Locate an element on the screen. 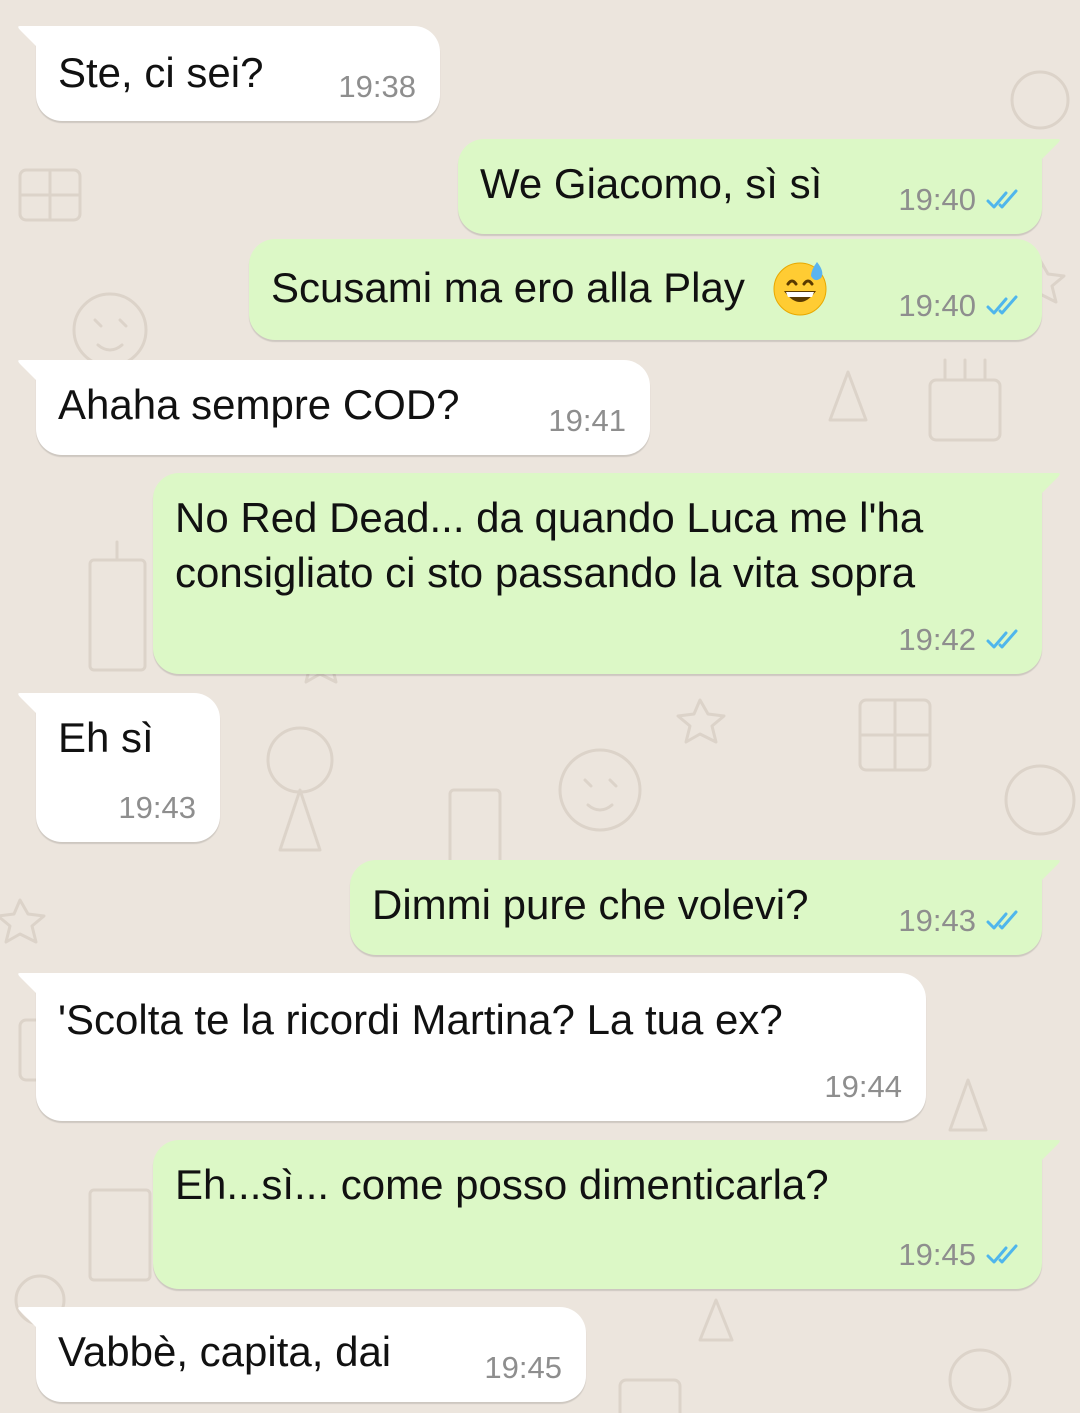 This screenshot has height=1413, width=1080. message-text: We Giacomo, sì sì is located at coordinates (651, 183).